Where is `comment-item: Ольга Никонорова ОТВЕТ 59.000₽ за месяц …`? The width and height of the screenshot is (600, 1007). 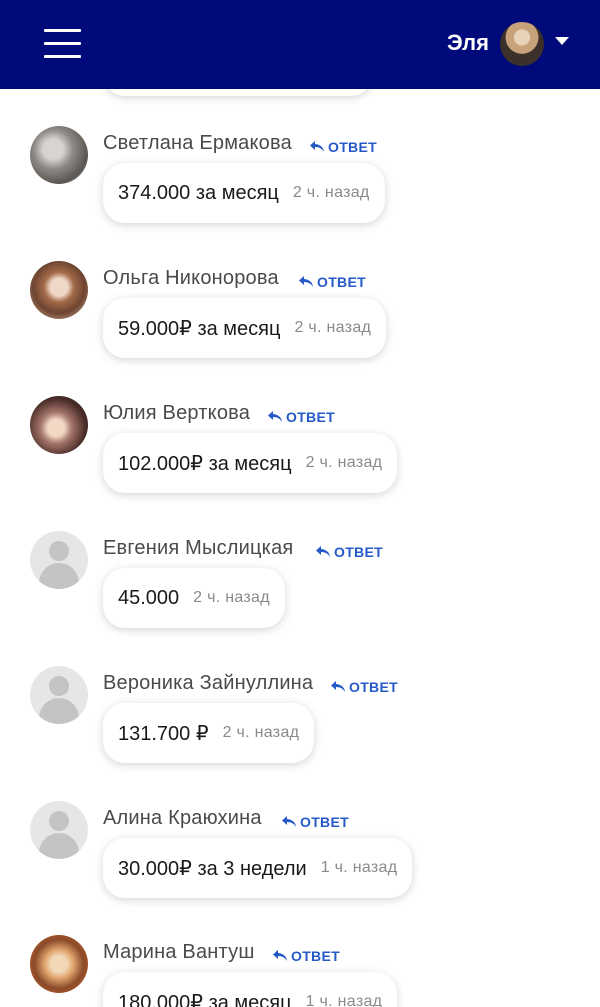 comment-item: Ольга Никонорова ОТВЕТ 59.000₽ за месяц … is located at coordinates (300, 321).